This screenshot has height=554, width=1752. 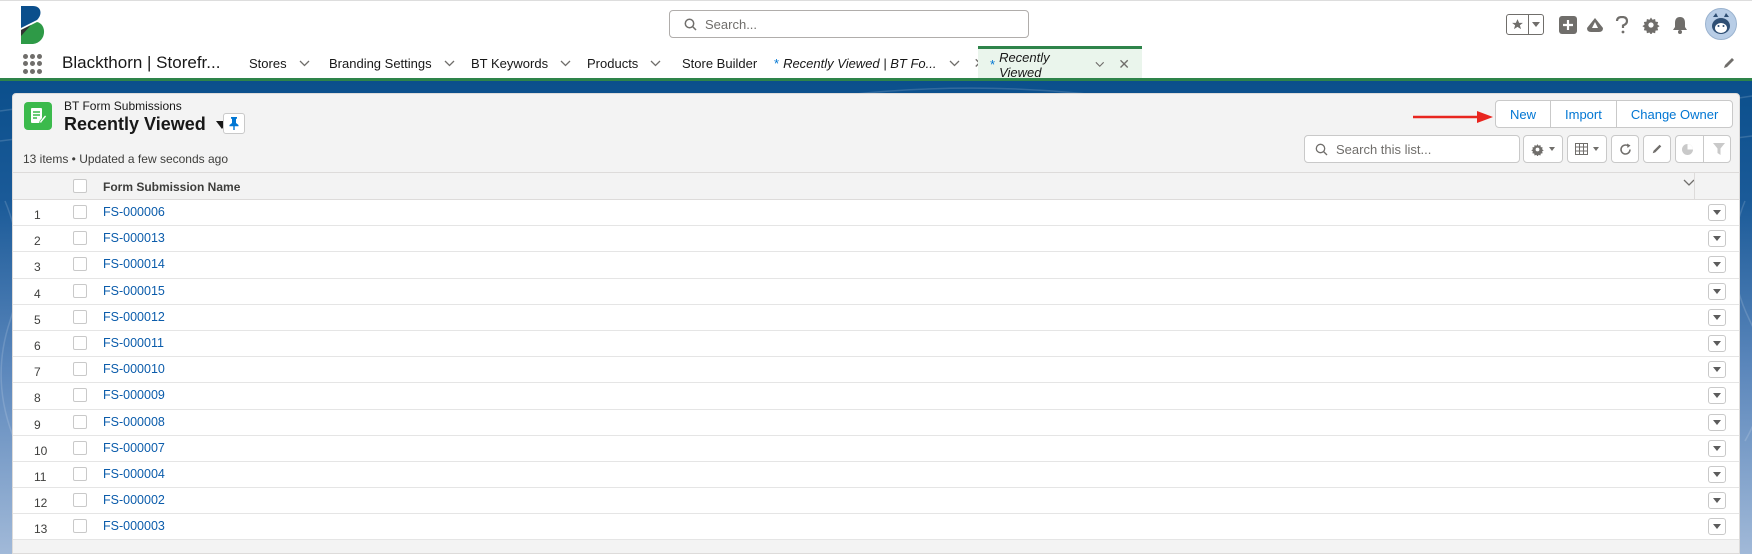 What do you see at coordinates (134, 369) in the screenshot?
I see `record-link: FS-000010` at bounding box center [134, 369].